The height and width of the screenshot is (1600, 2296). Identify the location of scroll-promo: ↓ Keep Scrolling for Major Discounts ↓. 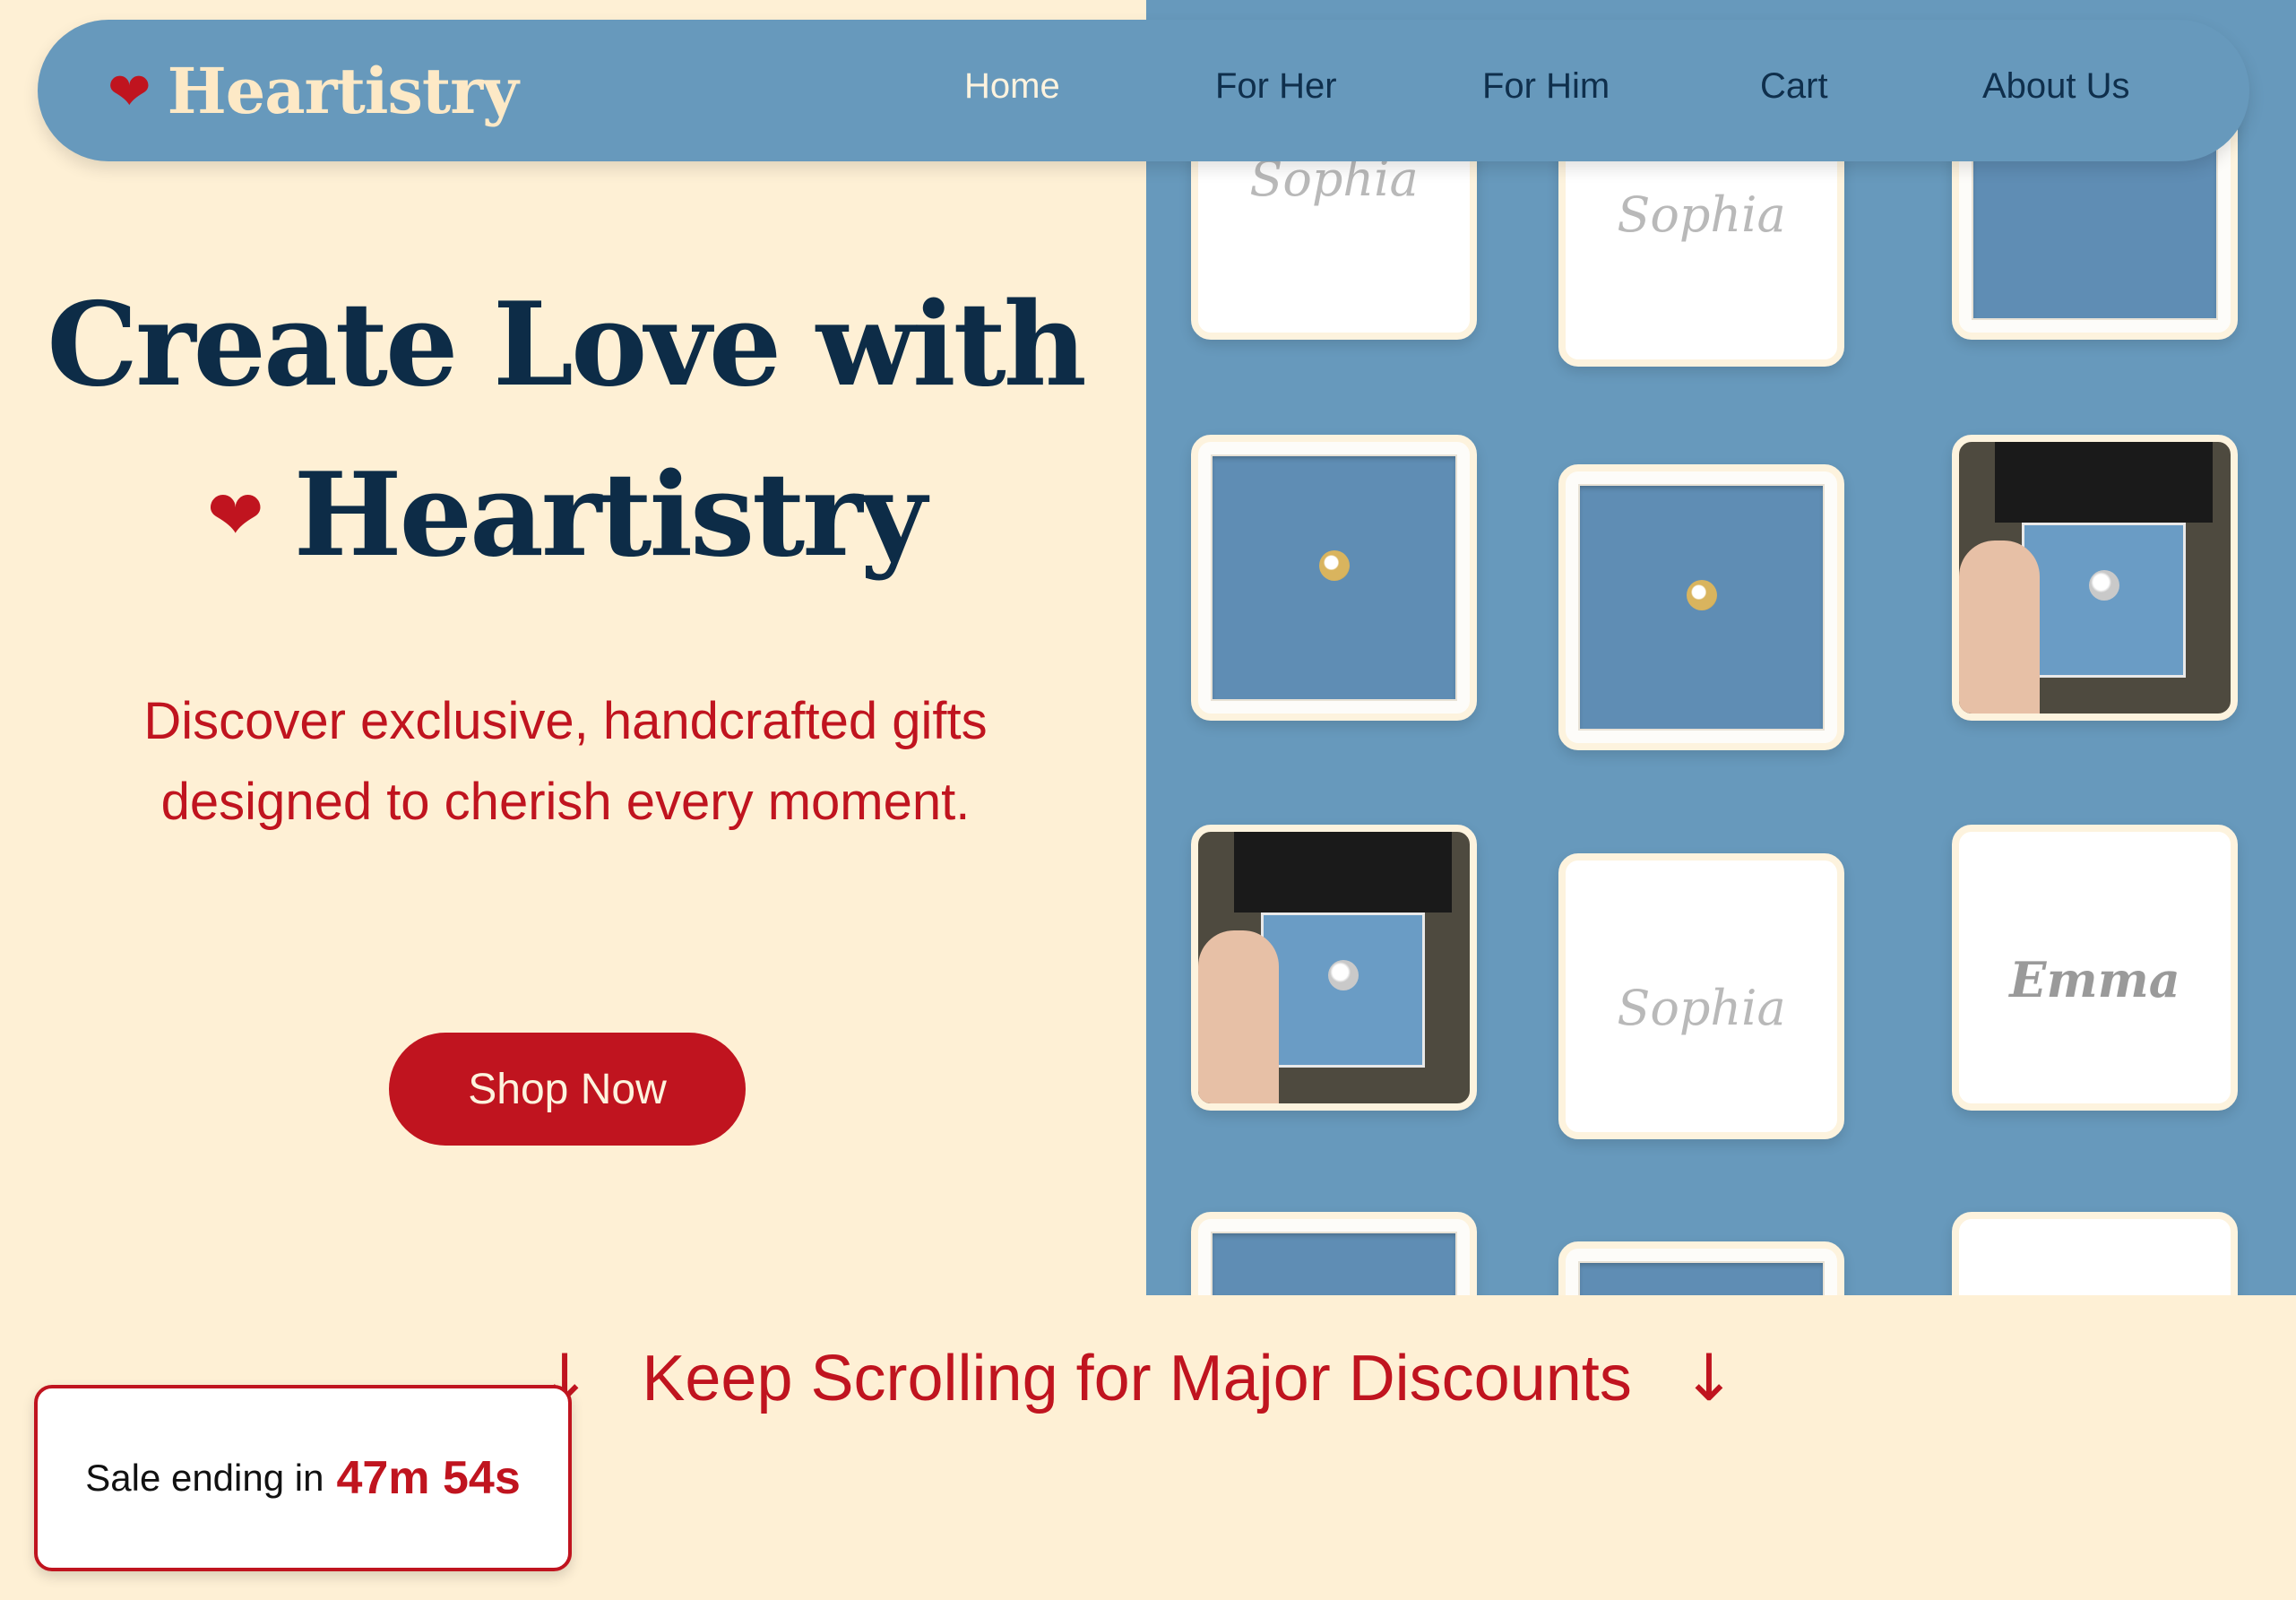
(1137, 1378).